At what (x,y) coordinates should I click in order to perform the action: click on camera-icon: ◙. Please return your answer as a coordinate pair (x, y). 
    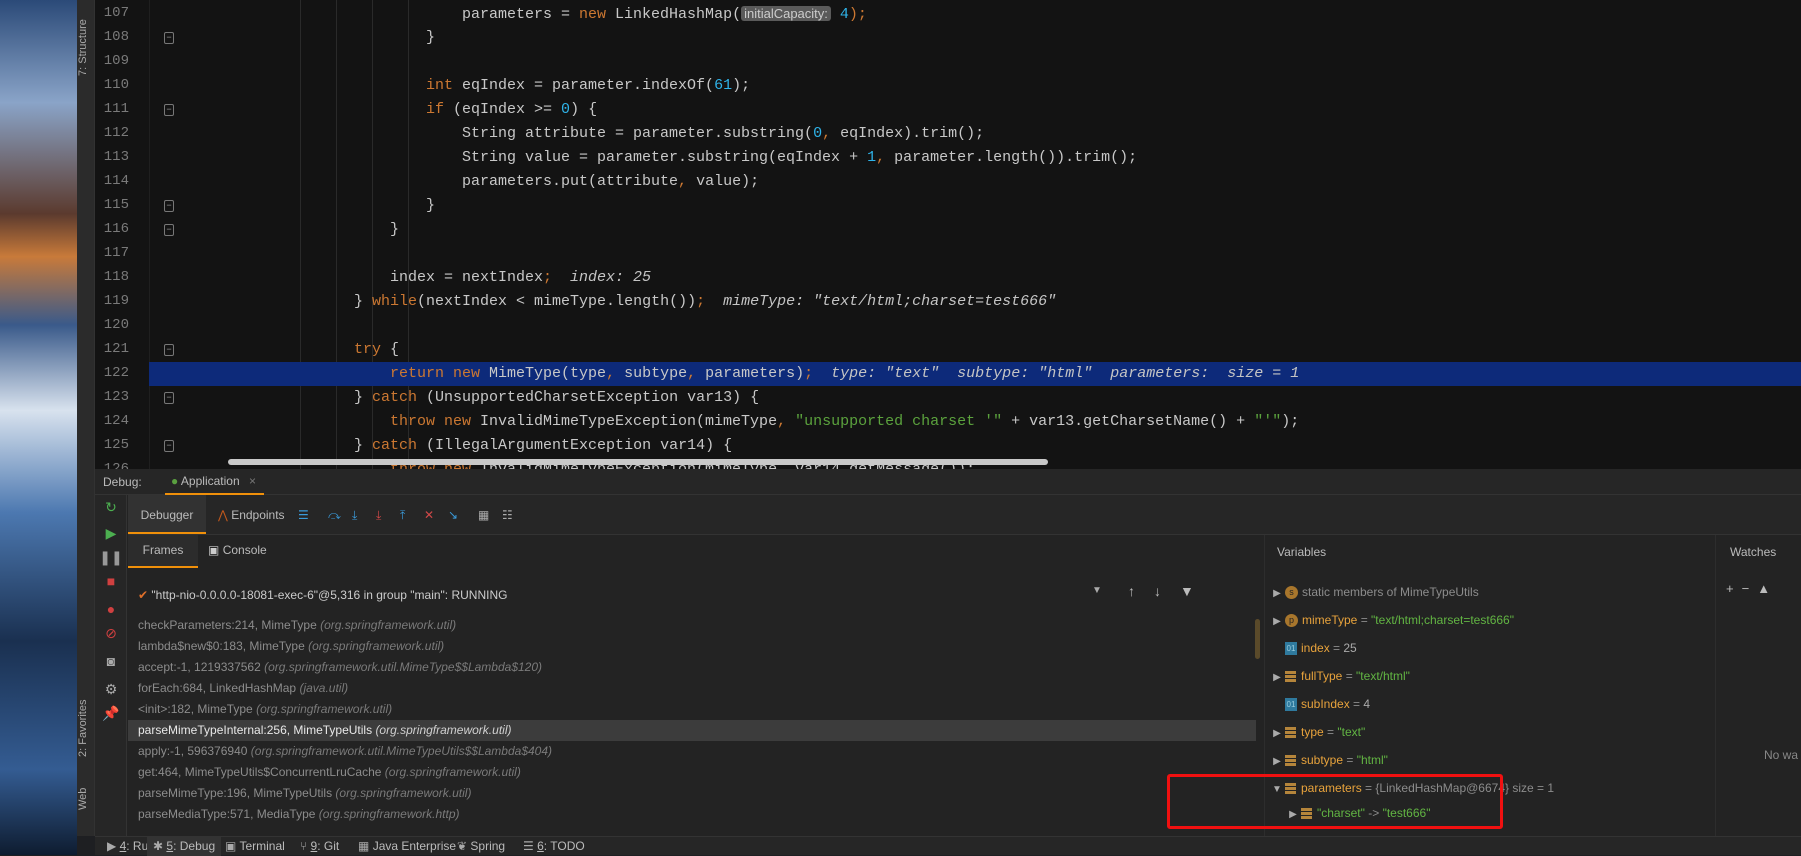
    Looking at the image, I should click on (111, 661).